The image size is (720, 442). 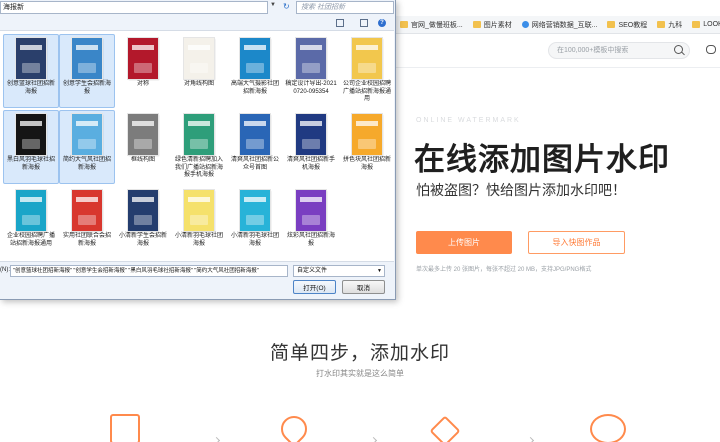 What do you see at coordinates (521, 190) in the screenshot?
I see `hero-subtitle: 怕被盗图？快给图片添加水印吧！` at bounding box center [521, 190].